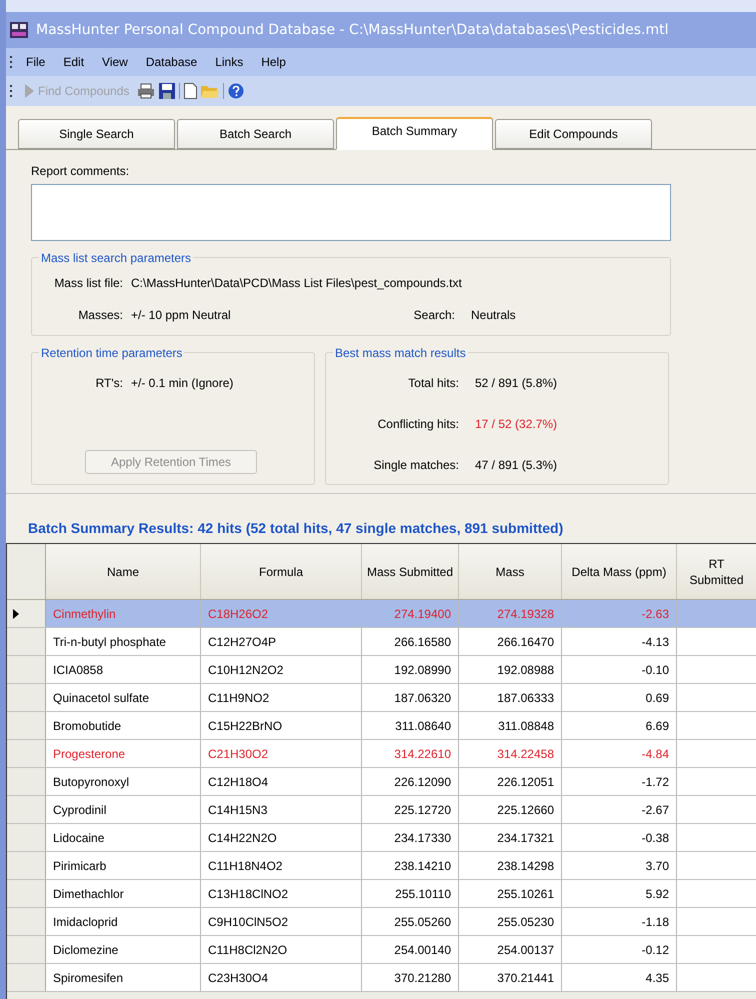  Describe the element at coordinates (414, 133) in the screenshot. I see `tab: Batch Summary` at that location.